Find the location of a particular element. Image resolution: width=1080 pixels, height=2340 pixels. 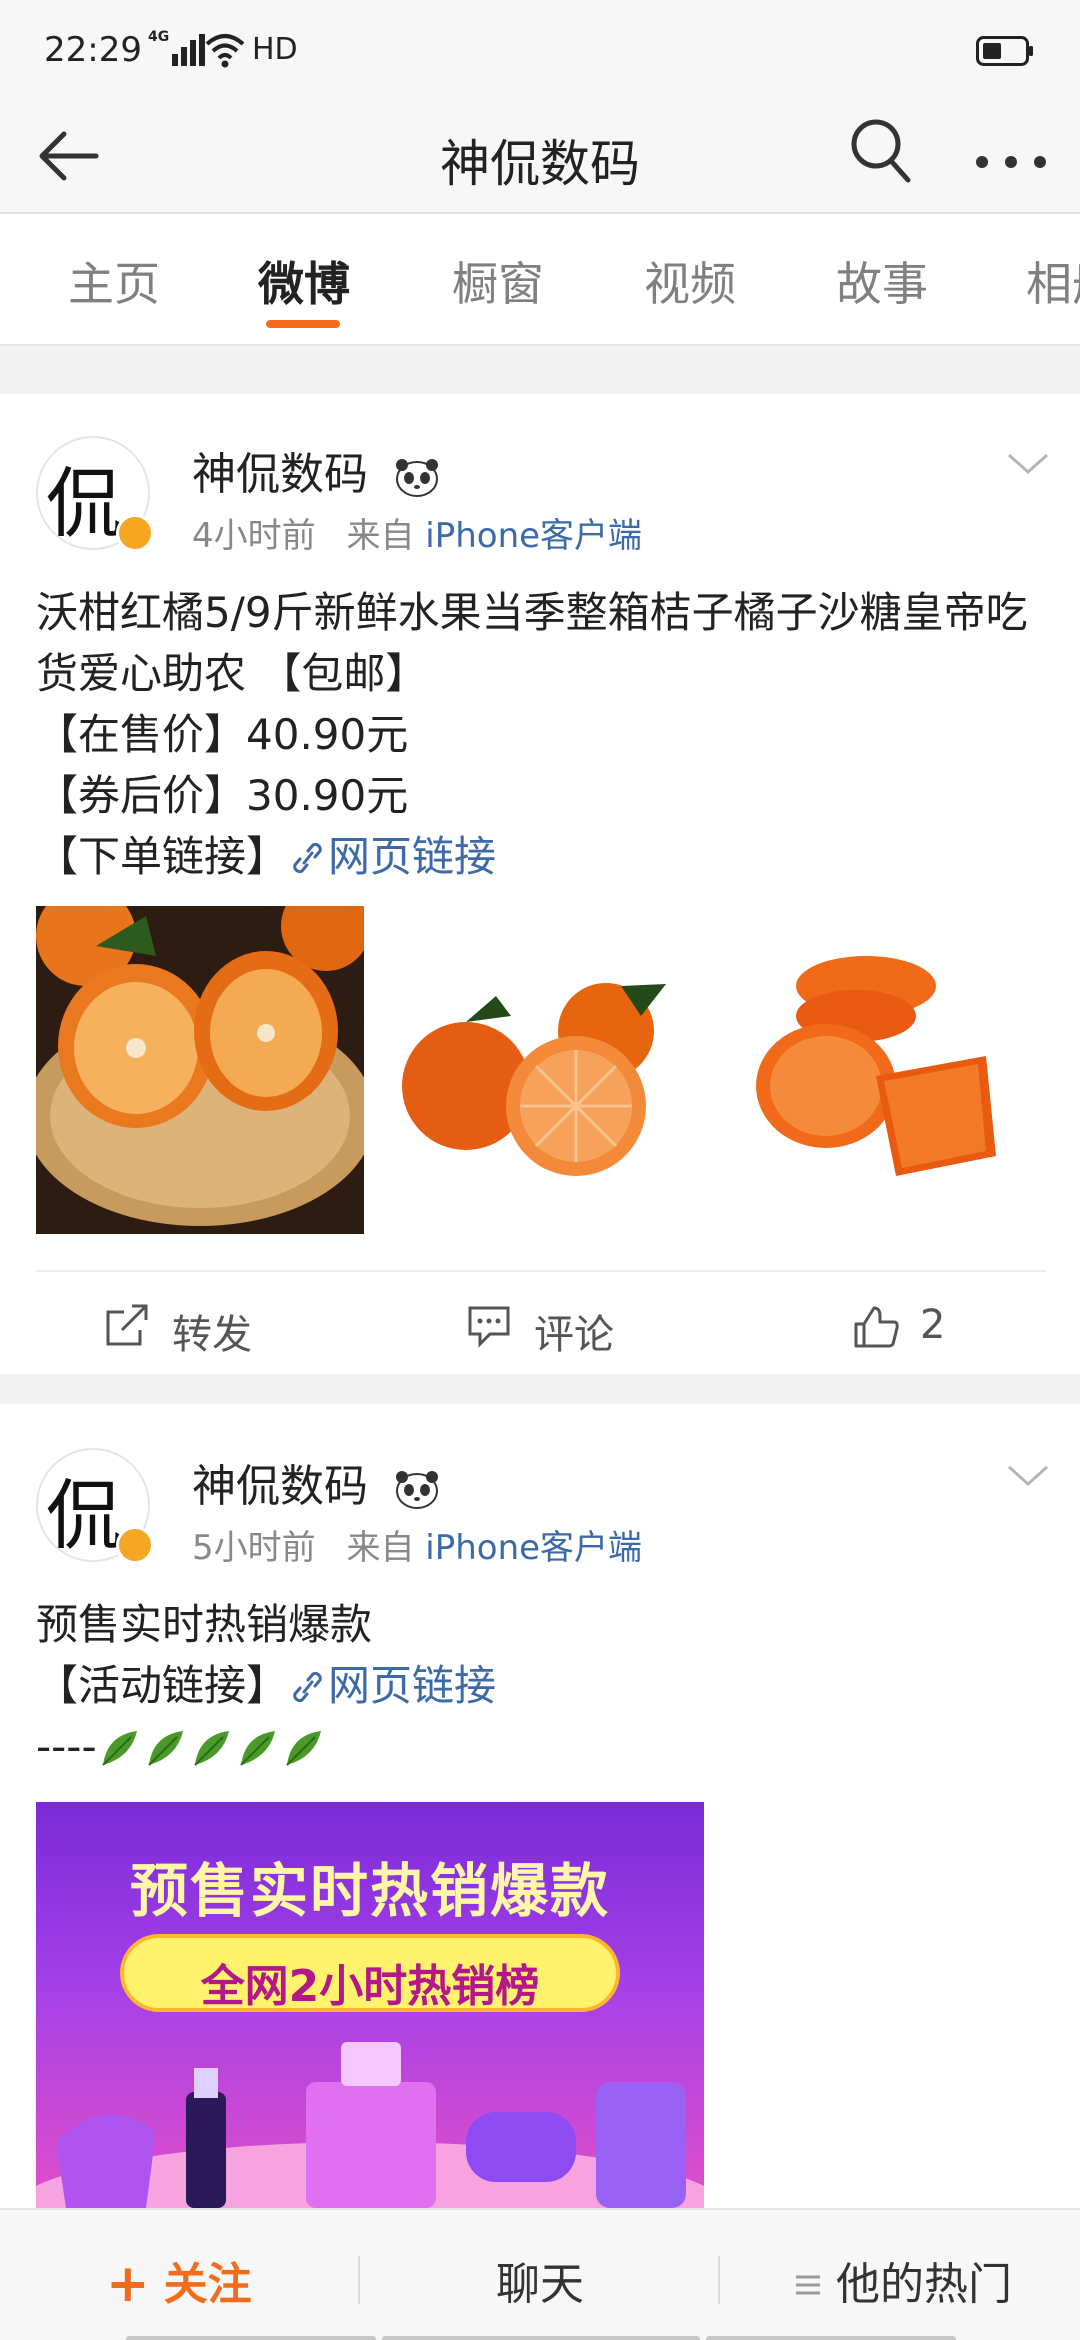

post-meta: 4小时前 来自 iPhone客户端 is located at coordinates (417, 532).